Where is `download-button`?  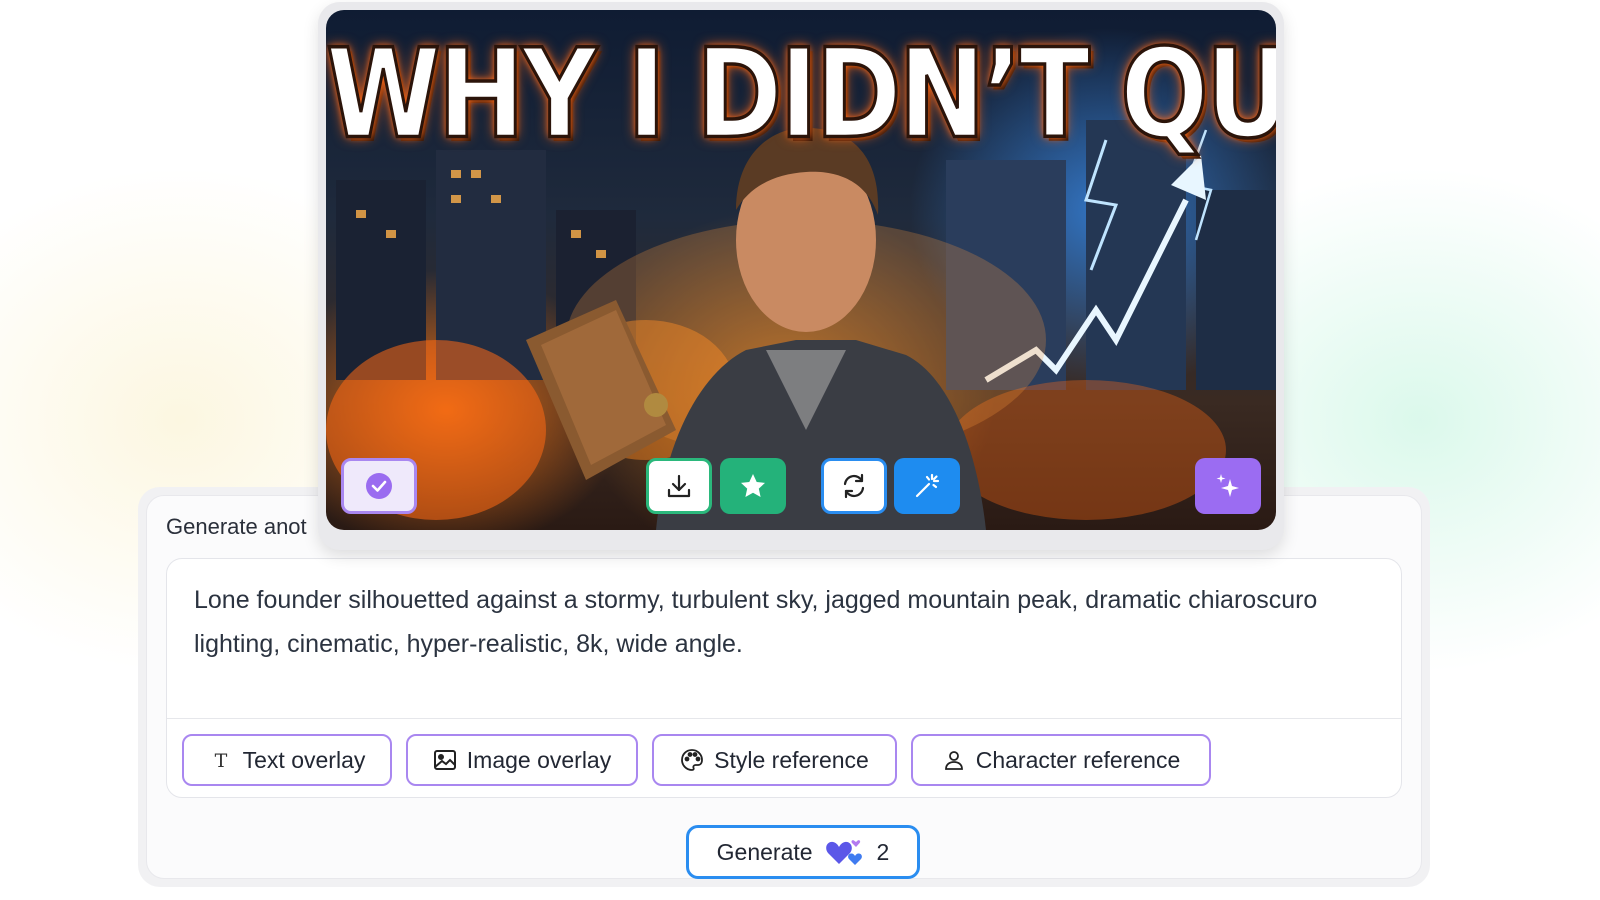
download-button is located at coordinates (679, 486).